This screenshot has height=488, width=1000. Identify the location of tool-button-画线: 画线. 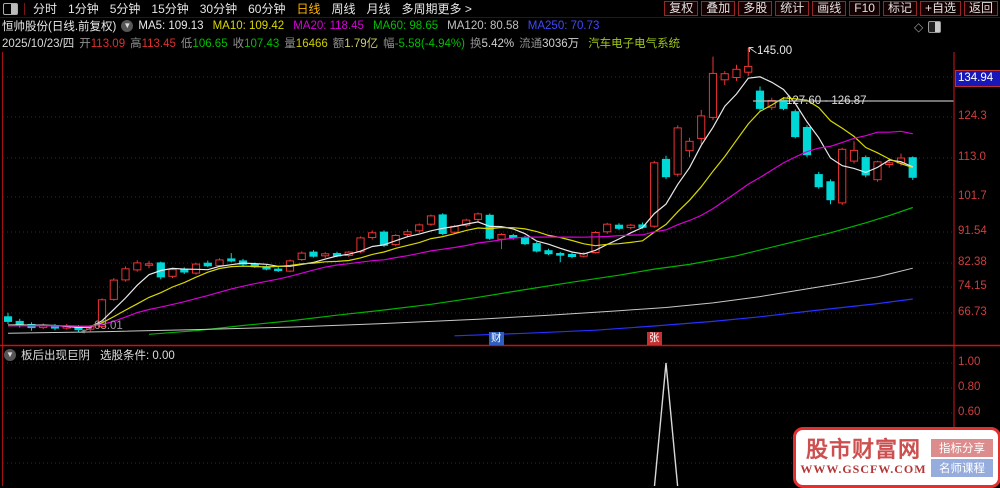
(829, 8).